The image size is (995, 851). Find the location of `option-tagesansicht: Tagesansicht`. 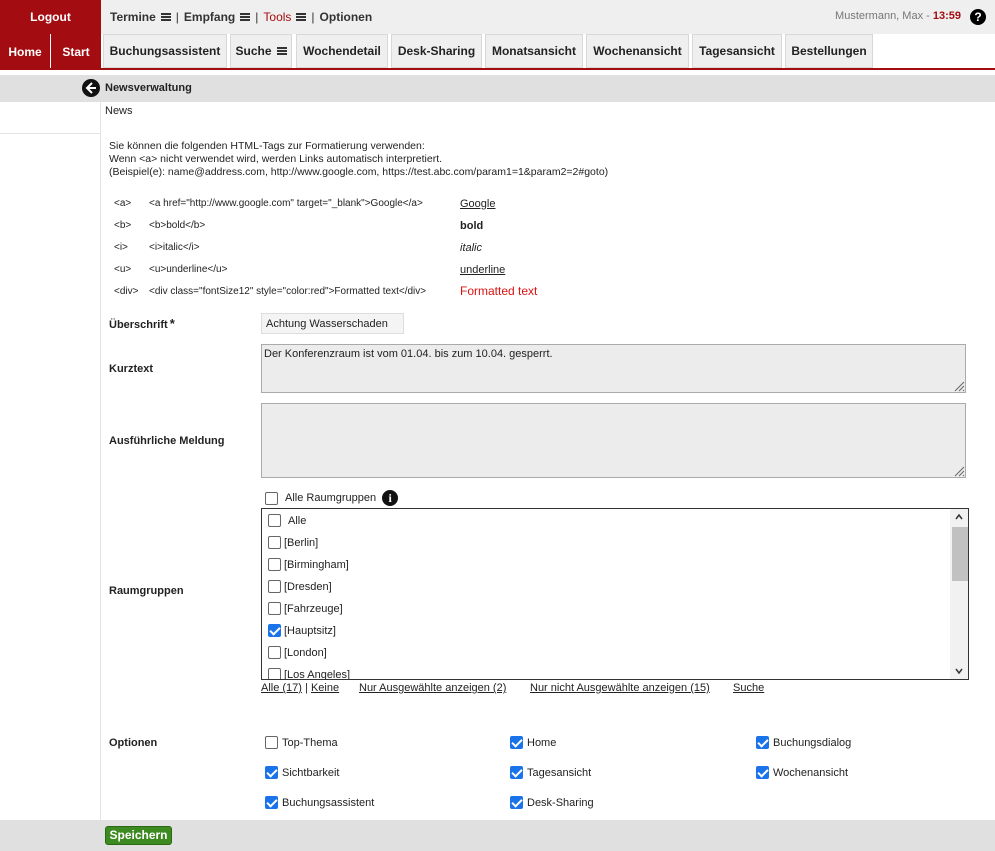

option-tagesansicht: Tagesansicht is located at coordinates (550, 772).